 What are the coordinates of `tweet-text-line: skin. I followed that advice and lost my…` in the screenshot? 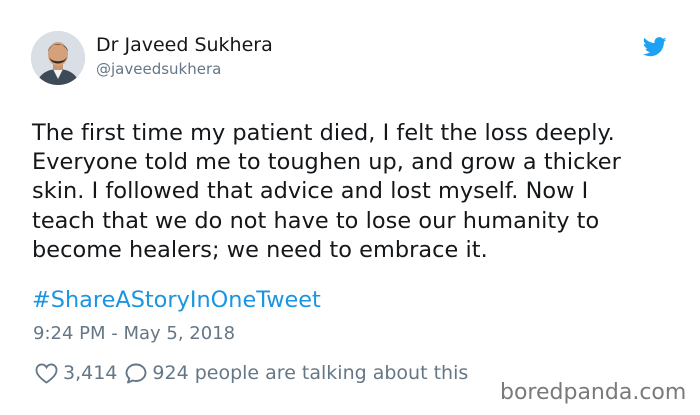 It's located at (310, 191).